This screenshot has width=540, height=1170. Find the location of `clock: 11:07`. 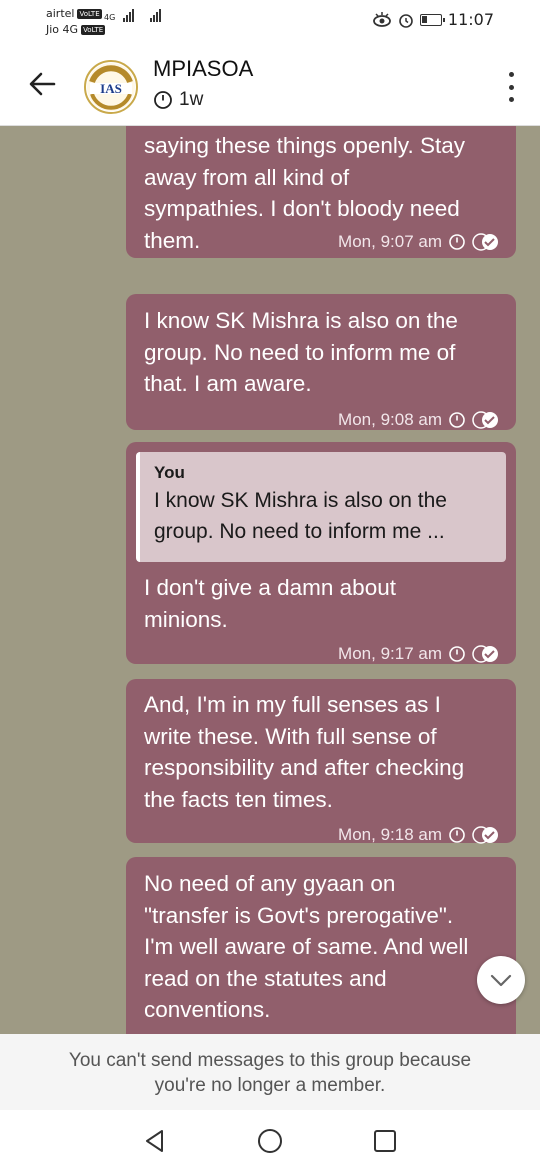

clock: 11:07 is located at coordinates (470, 19).